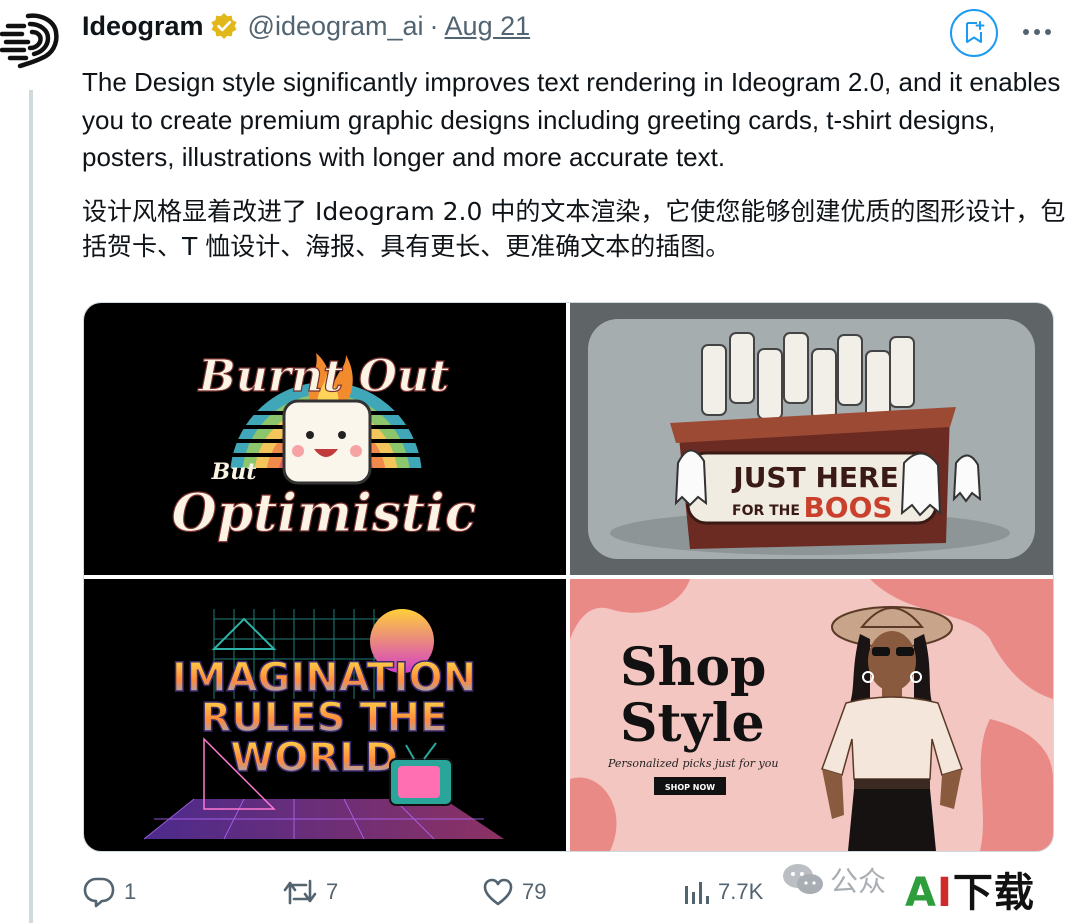  I want to click on tweet-header: Ideogram @ideogram_ai · Aug 21, so click(306, 26).